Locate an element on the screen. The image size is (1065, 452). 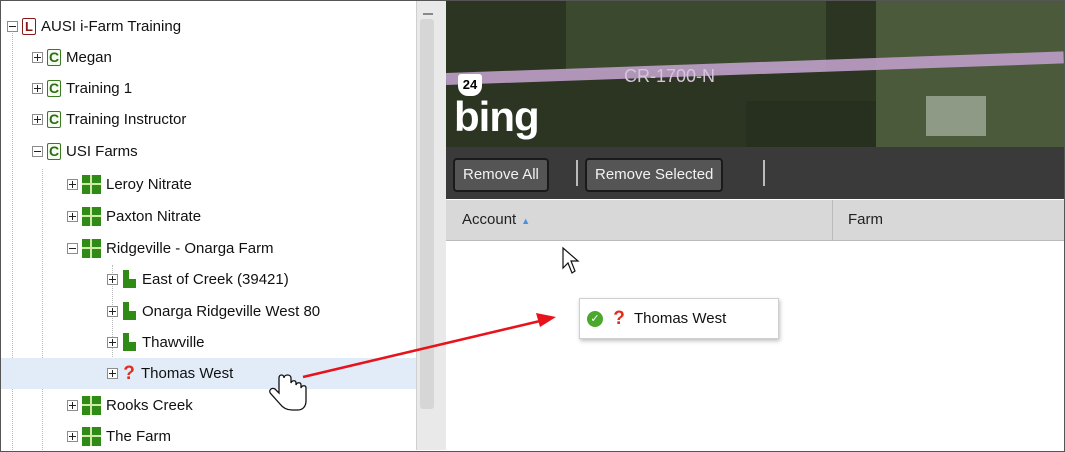
tree-node-ridgeville-onarga-farm: Ridgeville - Onarga Farm is located at coordinates (208, 248).